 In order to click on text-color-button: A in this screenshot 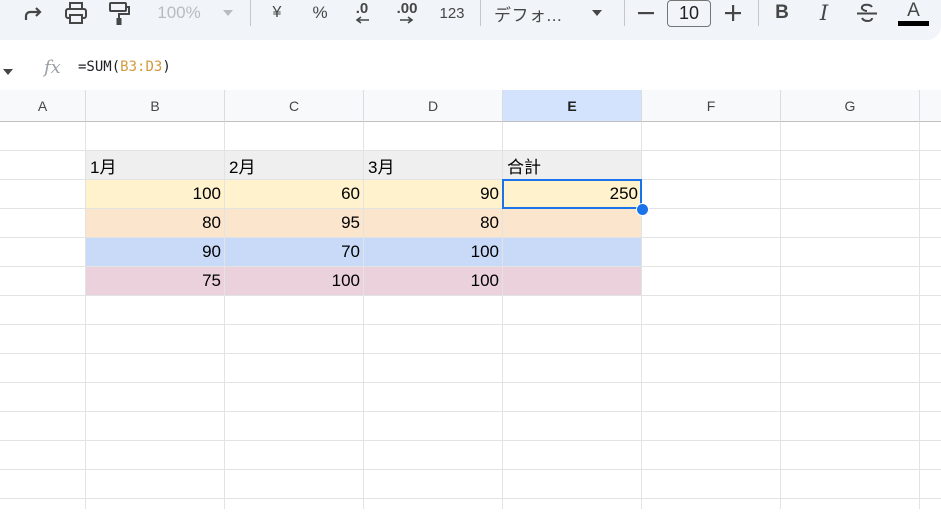, I will do `click(913, 11)`.